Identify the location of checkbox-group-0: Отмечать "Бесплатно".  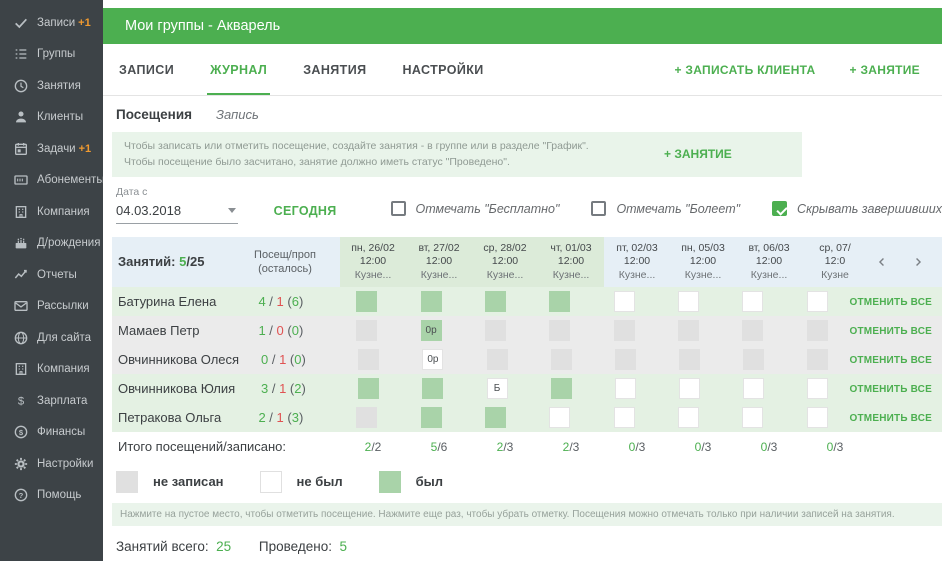
(474, 209).